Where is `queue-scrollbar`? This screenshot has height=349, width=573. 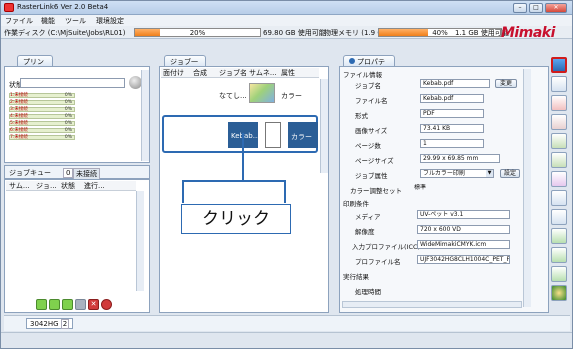 queue-scrollbar is located at coordinates (140, 241).